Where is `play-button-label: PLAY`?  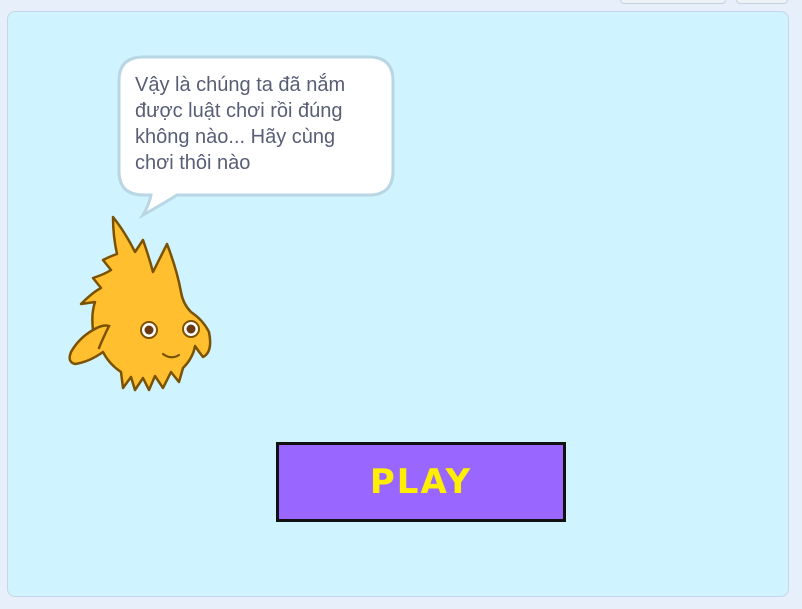 play-button-label: PLAY is located at coordinates (421, 482).